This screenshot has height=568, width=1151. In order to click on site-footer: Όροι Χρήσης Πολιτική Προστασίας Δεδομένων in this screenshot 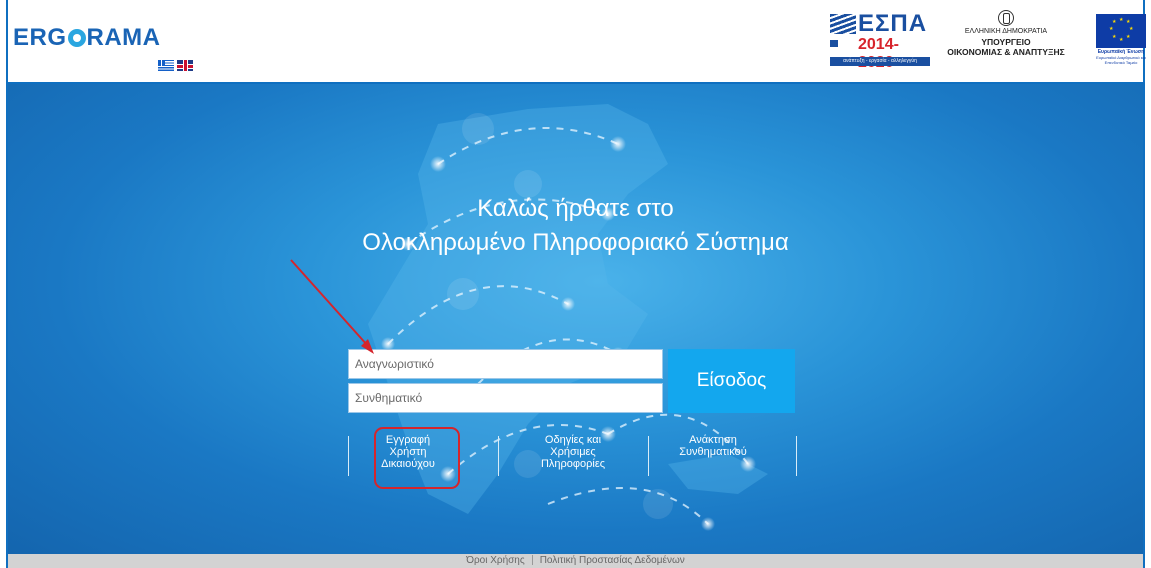, I will do `click(575, 561)`.